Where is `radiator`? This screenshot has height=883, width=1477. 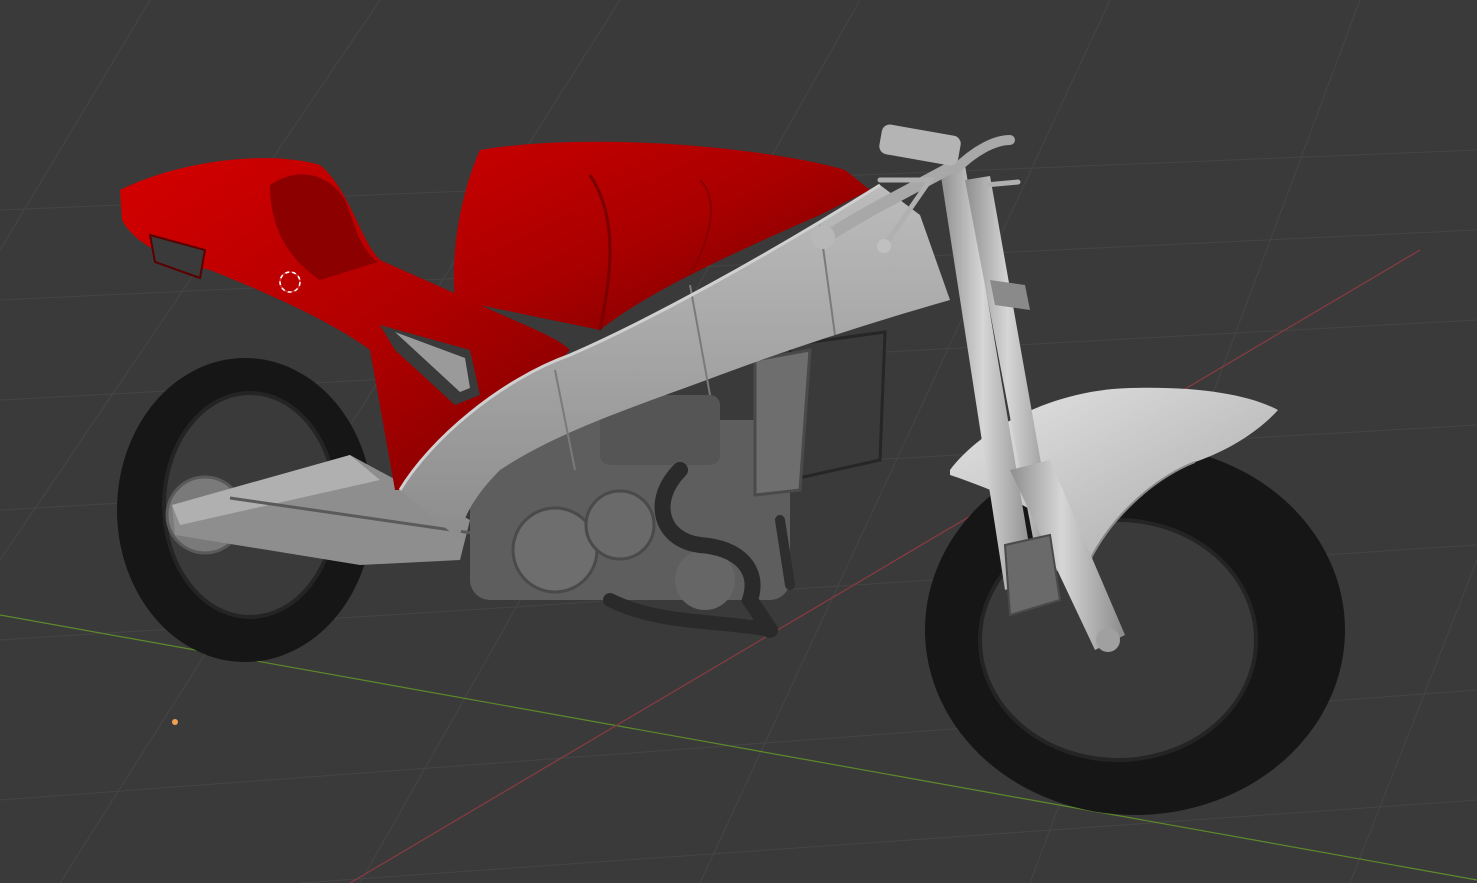
radiator is located at coordinates (820, 413).